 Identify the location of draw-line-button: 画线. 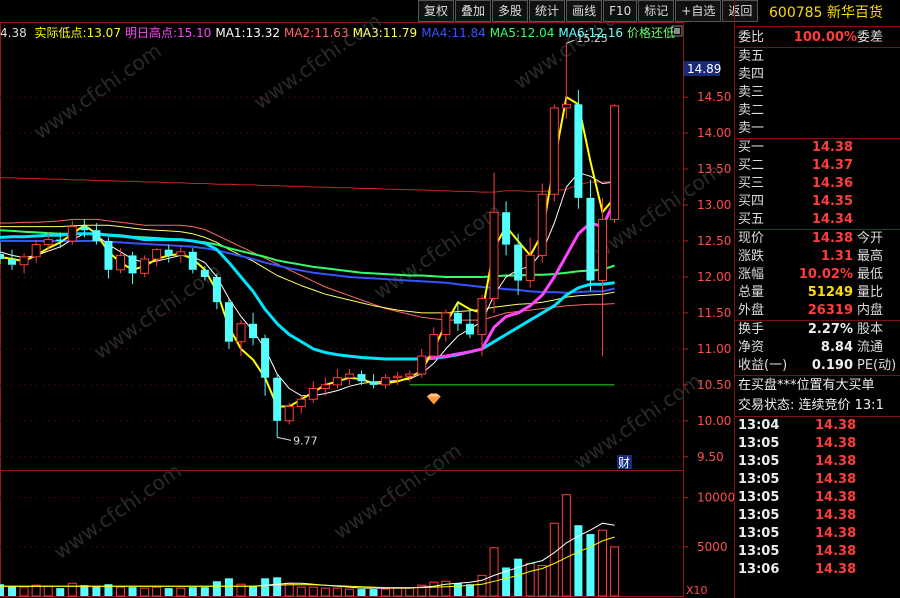
(584, 11).